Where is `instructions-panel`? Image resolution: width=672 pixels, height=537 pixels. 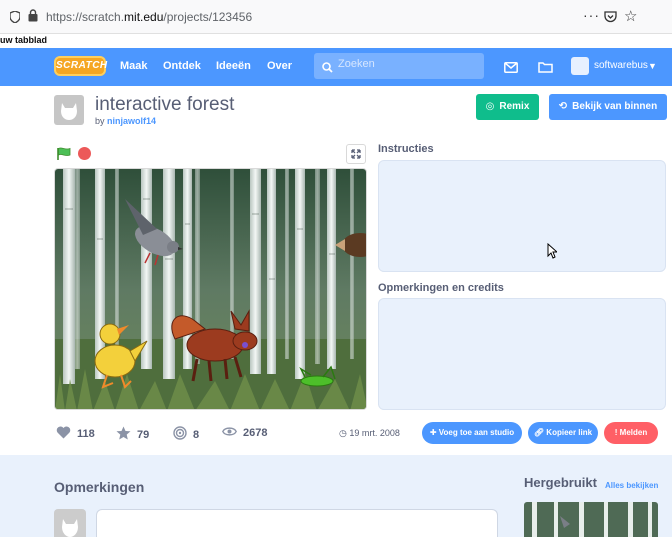 instructions-panel is located at coordinates (522, 216).